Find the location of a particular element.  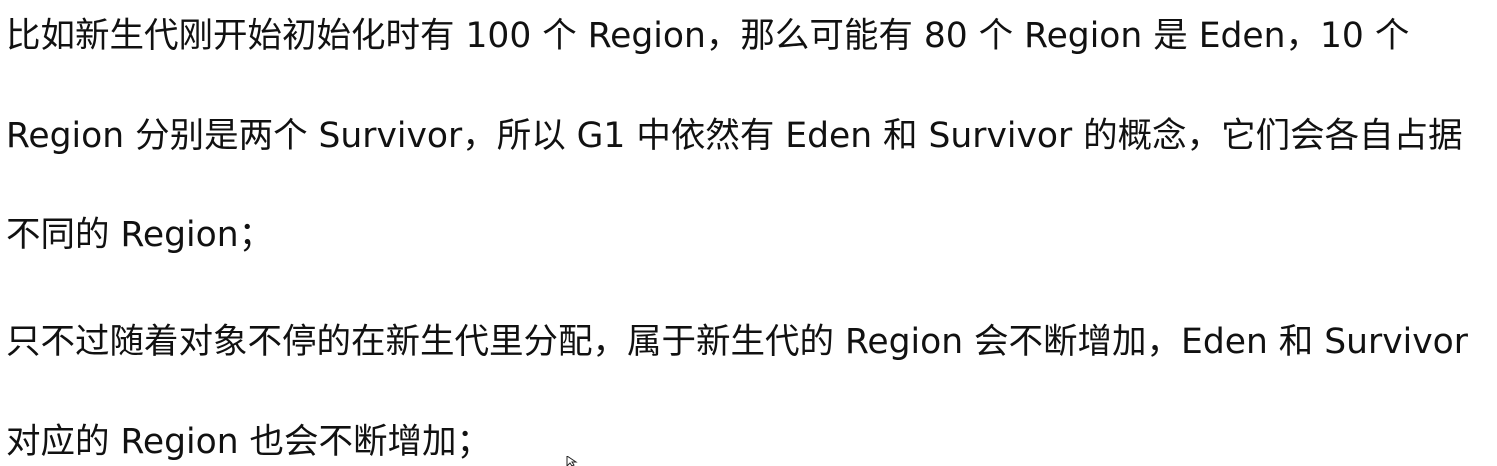

paragraph-2-line-2: 对应的 Region 也会不断增加； is located at coordinates (249, 442).